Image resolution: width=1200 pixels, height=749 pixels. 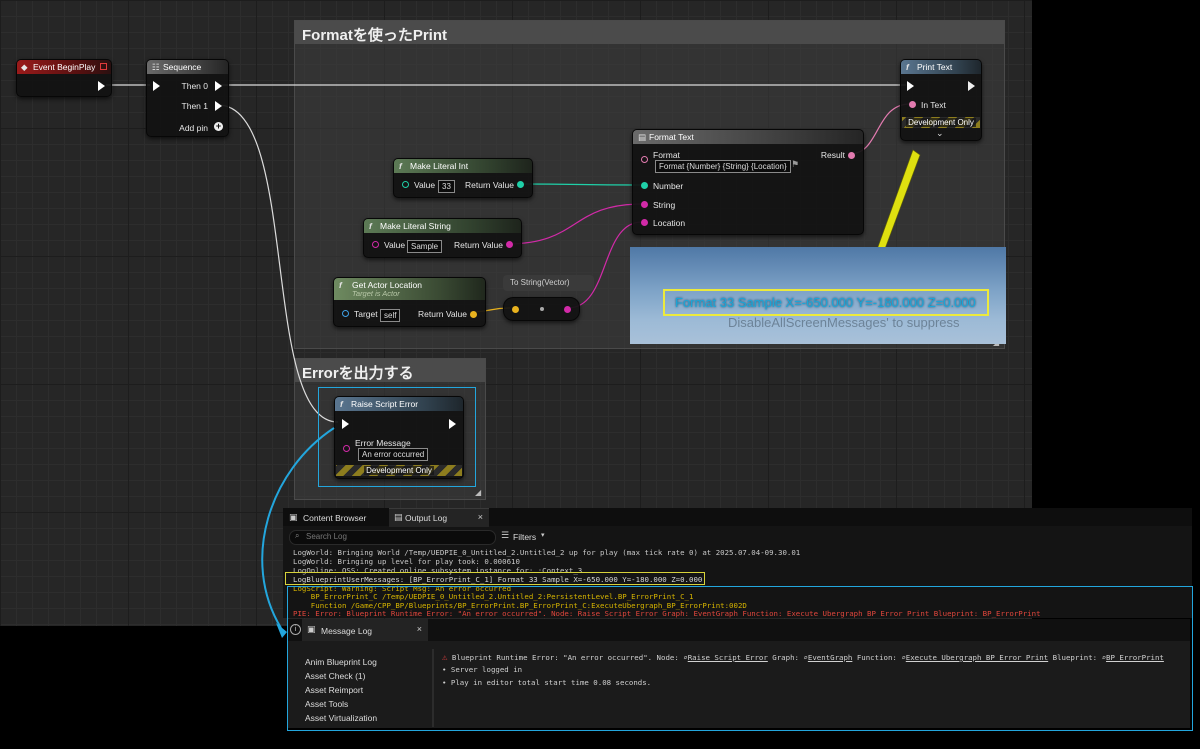 What do you see at coordinates (218, 86) in the screenshot?
I see `then0-pin` at bounding box center [218, 86].